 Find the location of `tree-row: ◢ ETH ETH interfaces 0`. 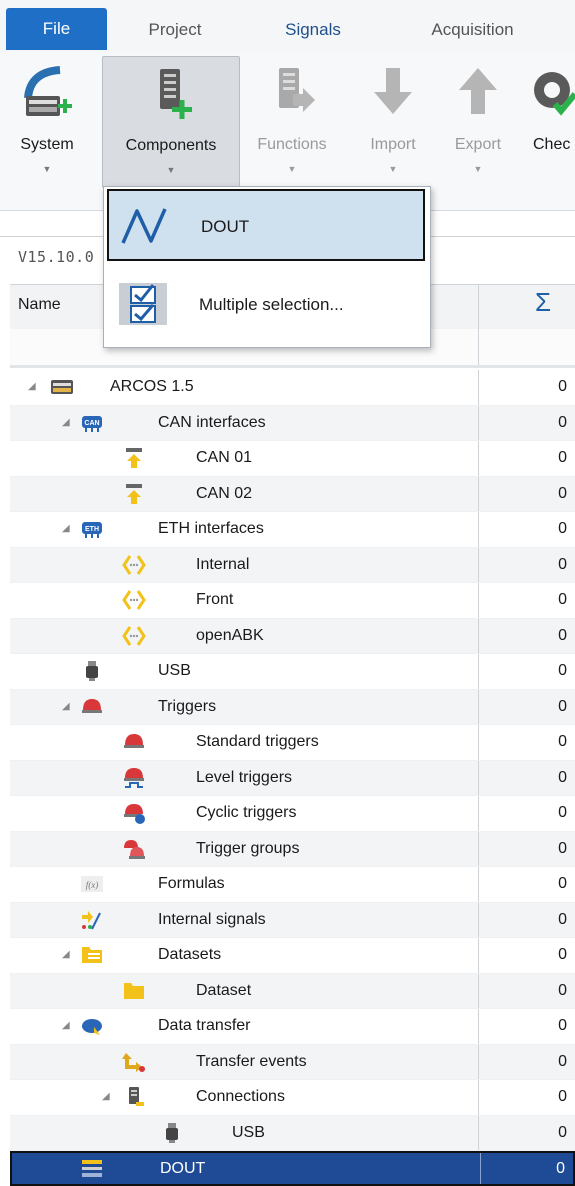

tree-row: ◢ ETH ETH interfaces 0 is located at coordinates (292, 530).